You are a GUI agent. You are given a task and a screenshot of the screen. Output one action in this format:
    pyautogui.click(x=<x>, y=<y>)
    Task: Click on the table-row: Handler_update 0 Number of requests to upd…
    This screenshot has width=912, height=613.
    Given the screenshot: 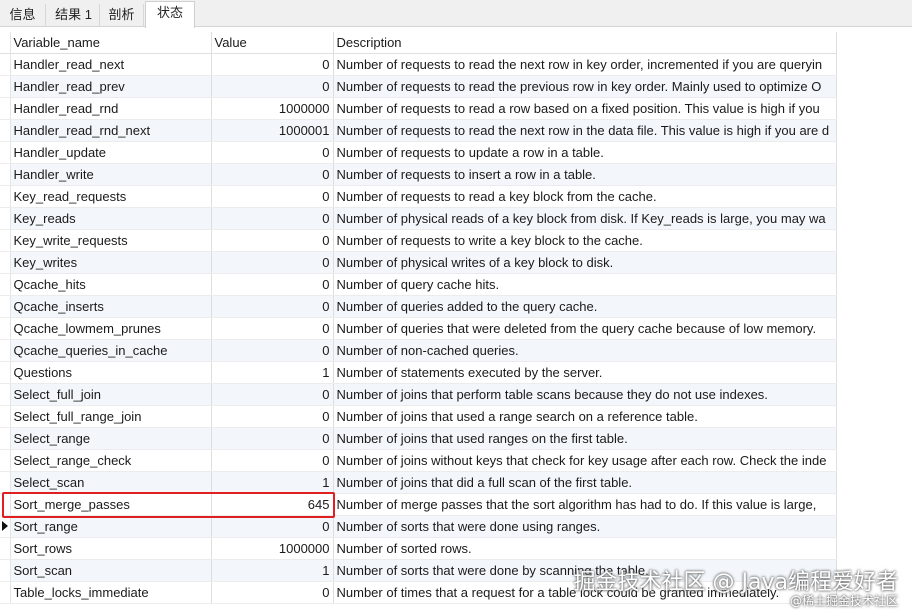 What is the action you would take?
    pyautogui.click(x=418, y=152)
    